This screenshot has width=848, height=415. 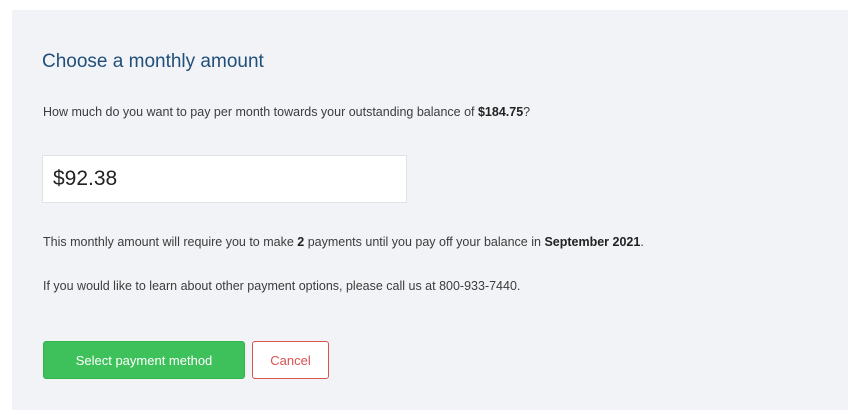 I want to click on page-title: Choose a monthly amount, so click(x=153, y=61).